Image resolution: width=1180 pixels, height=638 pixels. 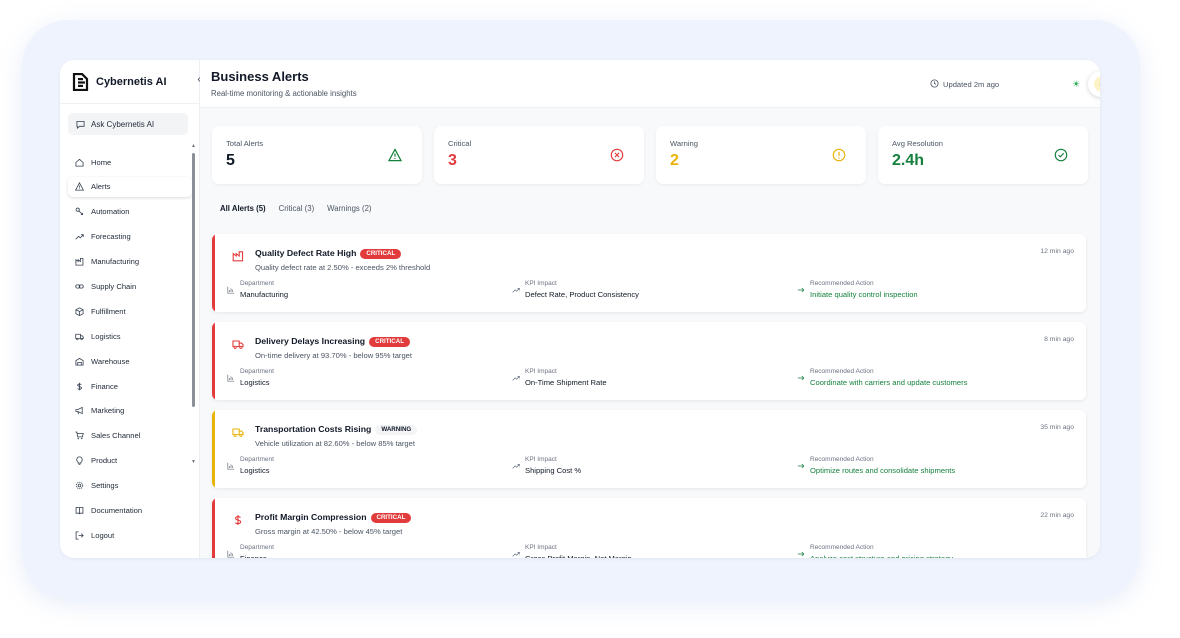 I want to click on alert-triangle-icon, so click(x=79, y=186).